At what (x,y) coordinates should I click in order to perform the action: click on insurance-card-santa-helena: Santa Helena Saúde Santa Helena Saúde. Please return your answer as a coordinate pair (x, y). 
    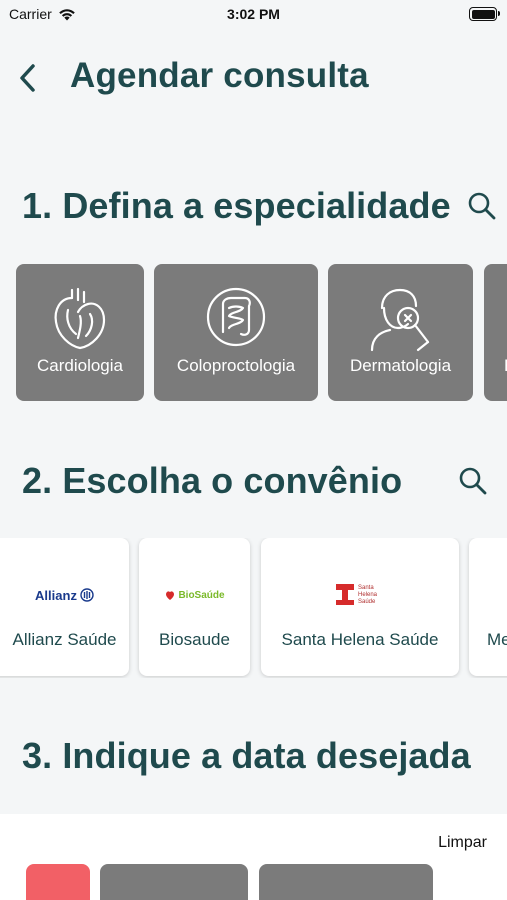
    Looking at the image, I should click on (360, 607).